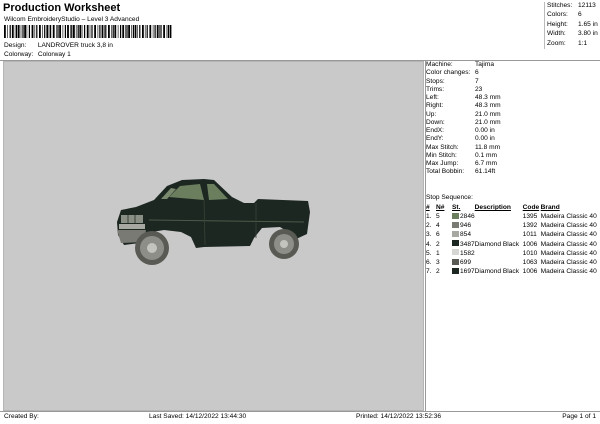  Describe the element at coordinates (557, 24) in the screenshot. I see `height-label: Height:` at that location.